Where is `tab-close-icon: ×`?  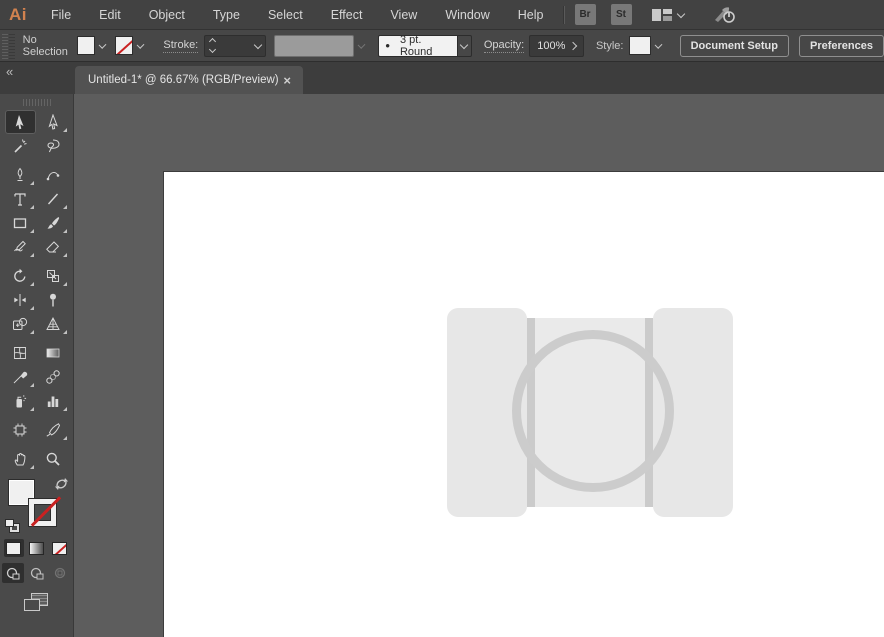
tab-close-icon: × is located at coordinates (287, 80).